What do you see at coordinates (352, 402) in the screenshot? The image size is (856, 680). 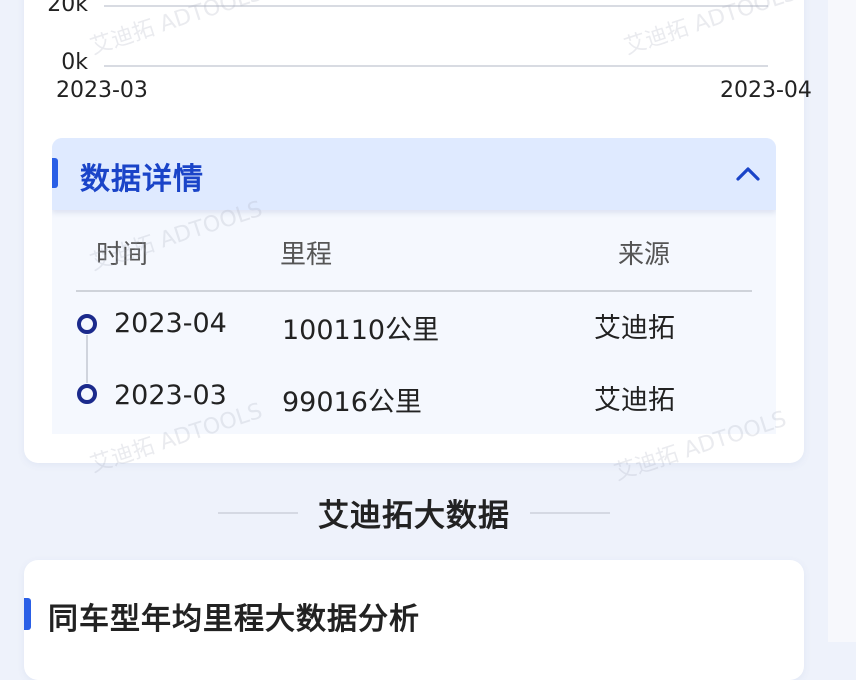 I see `row-mileage: 99016公里` at bounding box center [352, 402].